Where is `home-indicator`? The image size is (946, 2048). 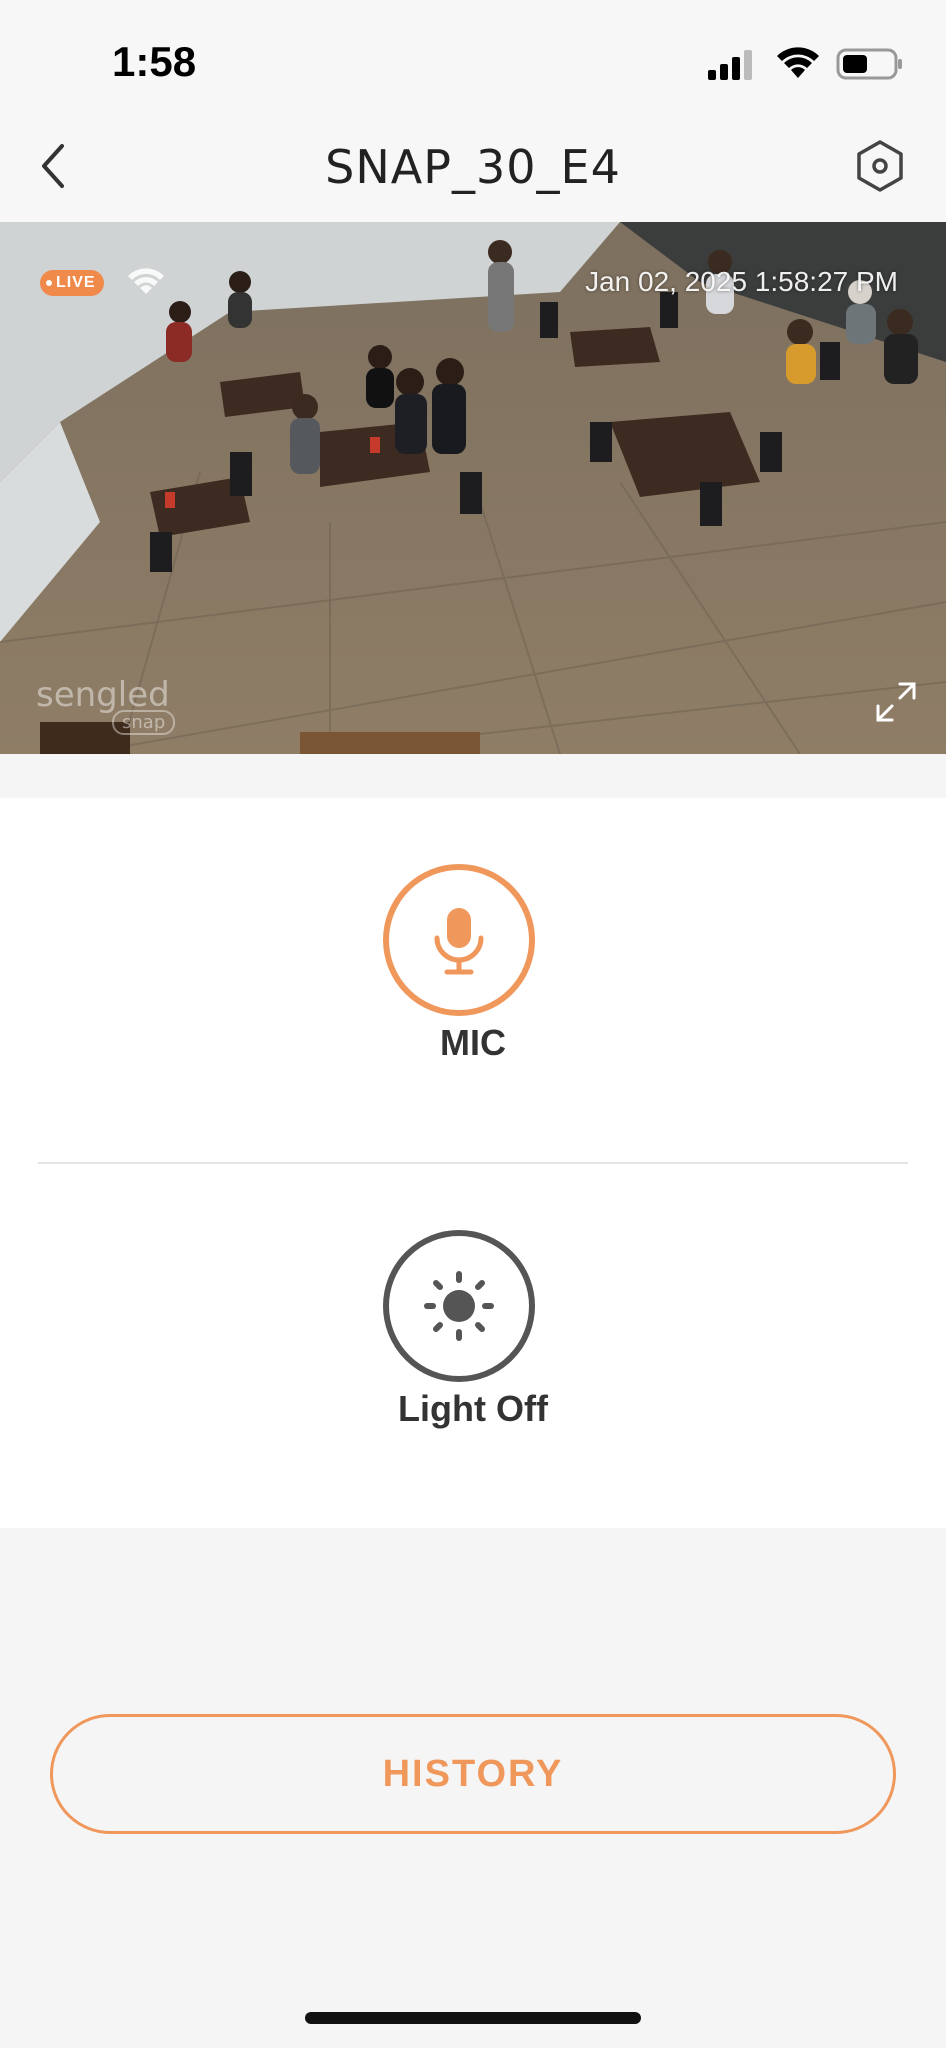 home-indicator is located at coordinates (473, 2018).